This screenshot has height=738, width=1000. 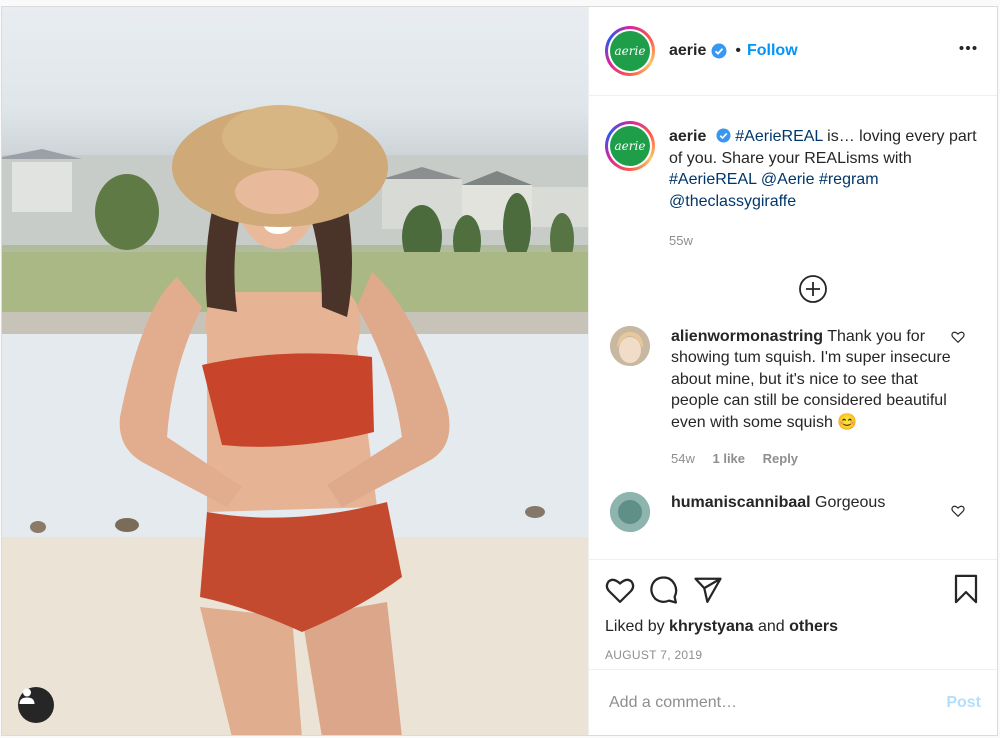 What do you see at coordinates (788, 179) in the screenshot?
I see `caption-link: @Aerie` at bounding box center [788, 179].